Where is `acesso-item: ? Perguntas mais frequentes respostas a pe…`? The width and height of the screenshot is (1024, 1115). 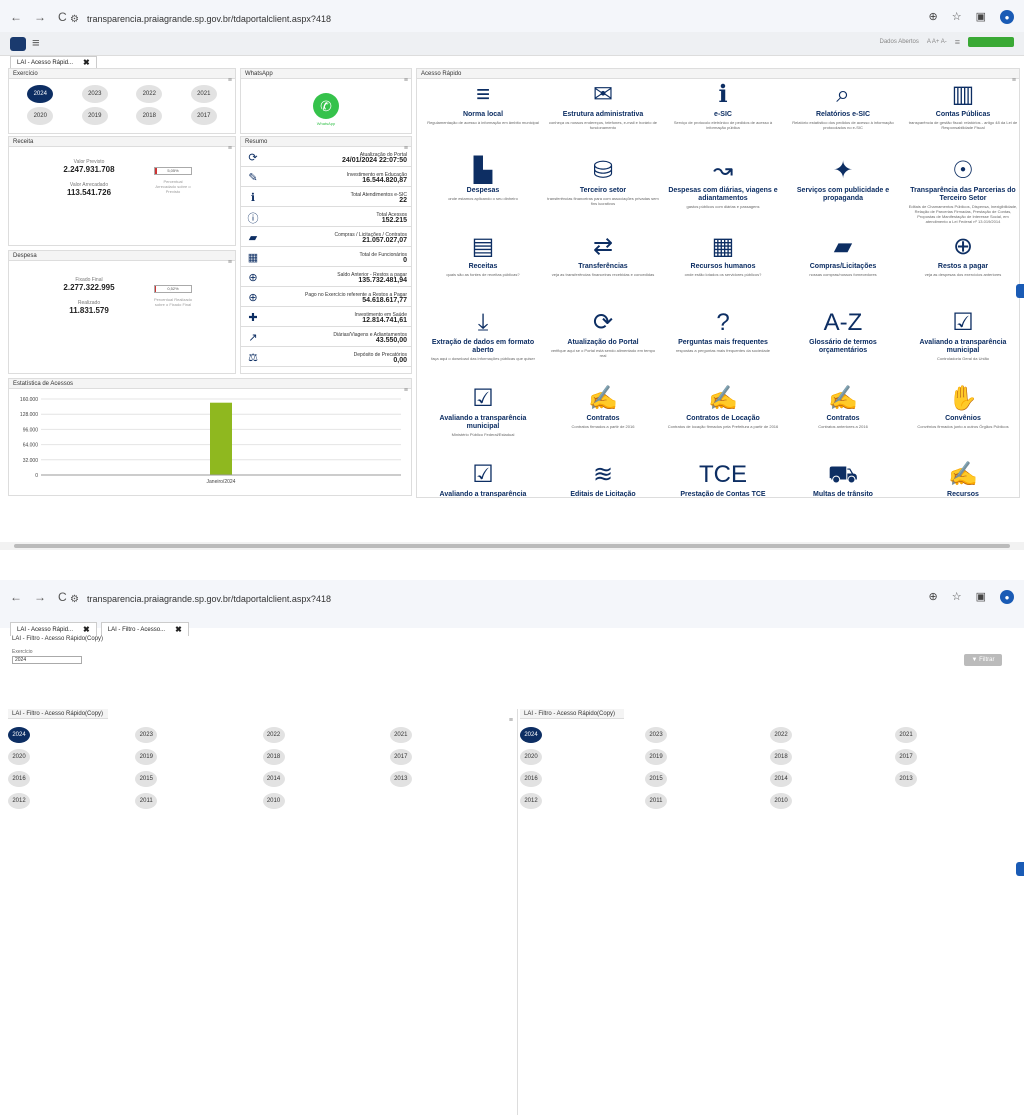 acesso-item: ? Perguntas mais frequentes respostas a pe… is located at coordinates (723, 344).